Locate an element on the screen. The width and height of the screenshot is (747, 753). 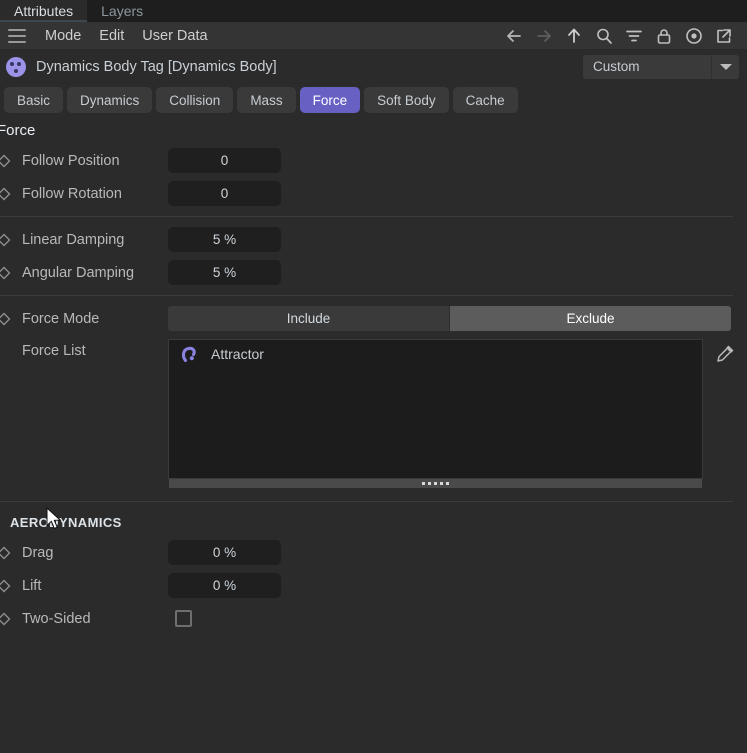
aerodynamics-section-title: AERODYNAMICS is located at coordinates (66, 522).